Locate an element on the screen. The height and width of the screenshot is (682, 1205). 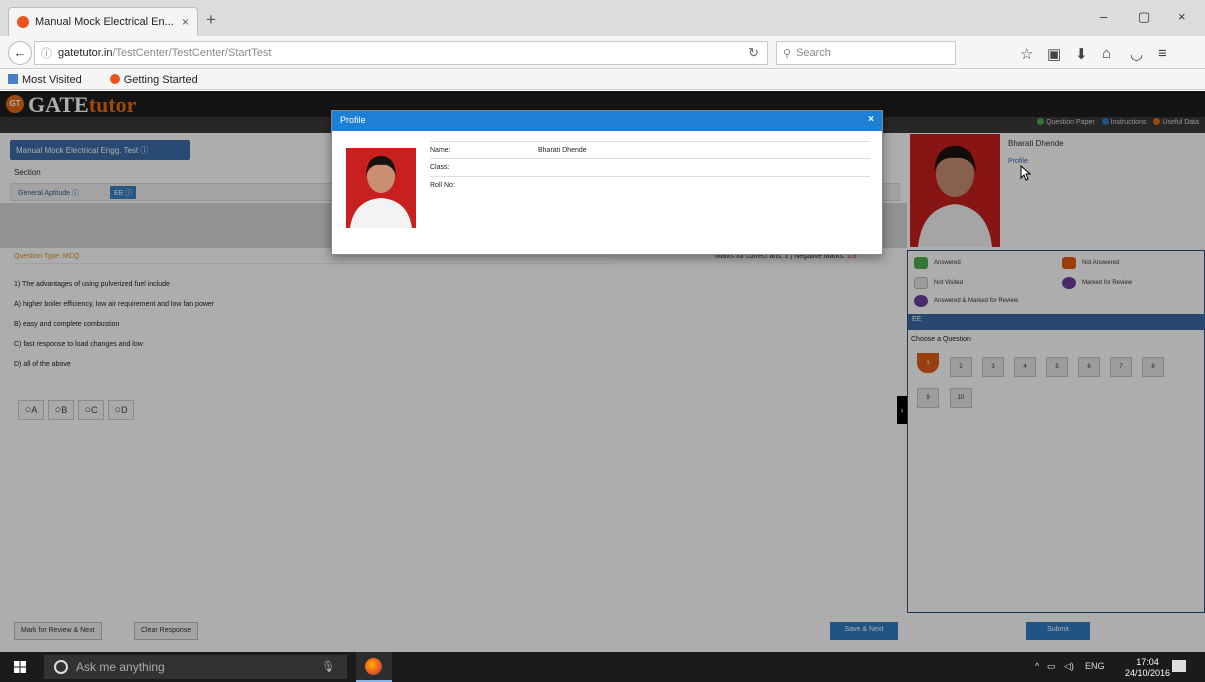
microphone-icon: 🎙 is located at coordinates (328, 666).